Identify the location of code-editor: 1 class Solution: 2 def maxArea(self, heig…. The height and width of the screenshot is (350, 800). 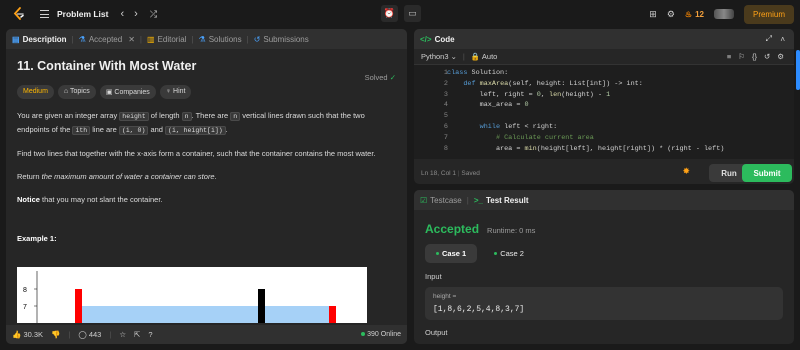
(604, 112).